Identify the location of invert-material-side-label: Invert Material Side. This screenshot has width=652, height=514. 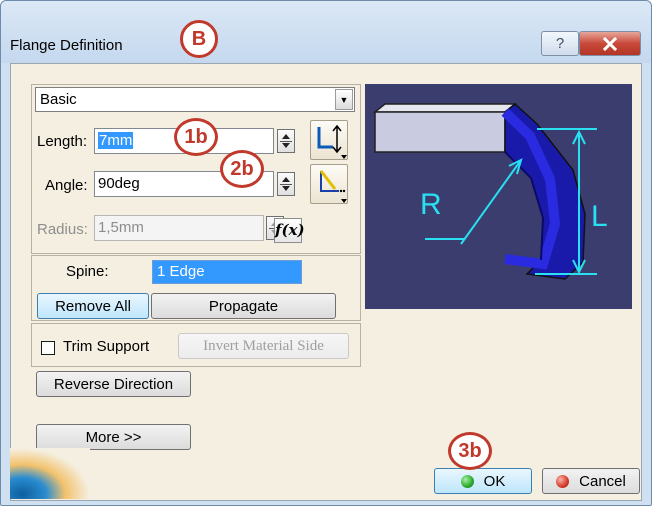
(263, 345).